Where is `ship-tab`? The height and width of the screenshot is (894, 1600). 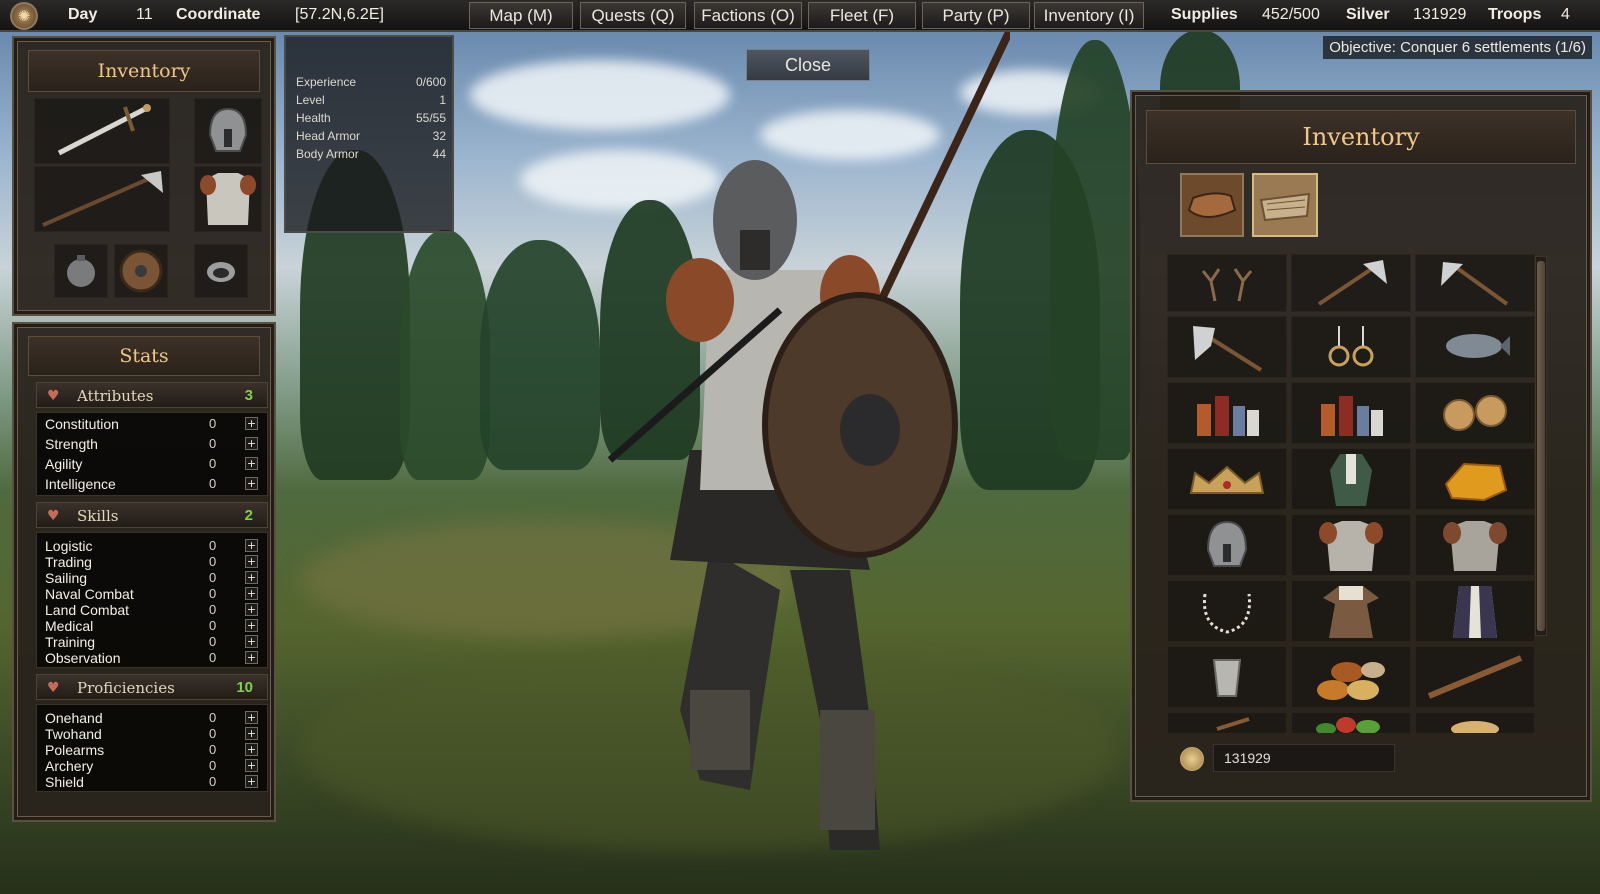
ship-tab is located at coordinates (1285, 205).